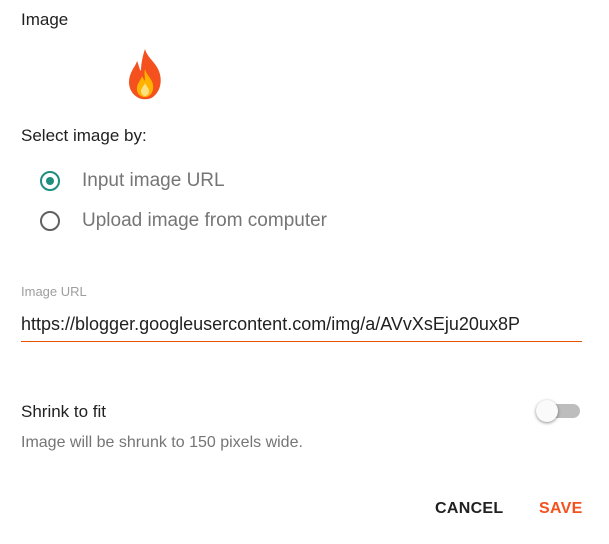 This screenshot has height=544, width=609. I want to click on image-url-input, so click(301, 325).